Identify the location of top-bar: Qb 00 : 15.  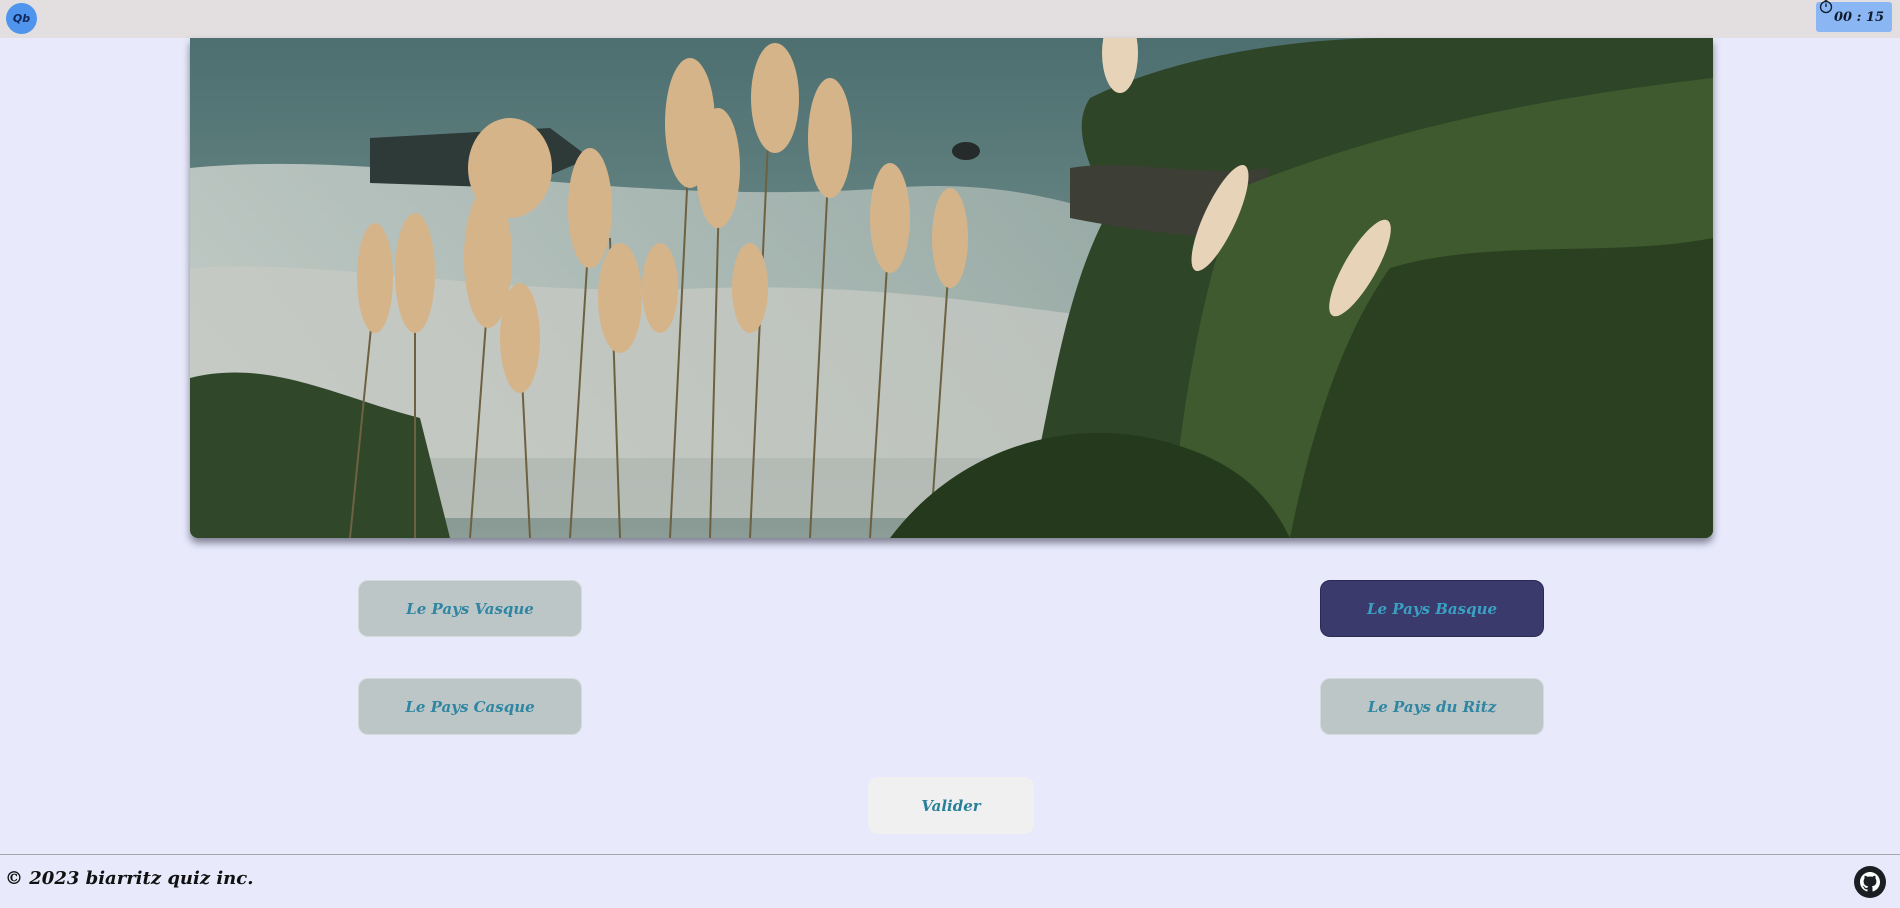
(950, 19).